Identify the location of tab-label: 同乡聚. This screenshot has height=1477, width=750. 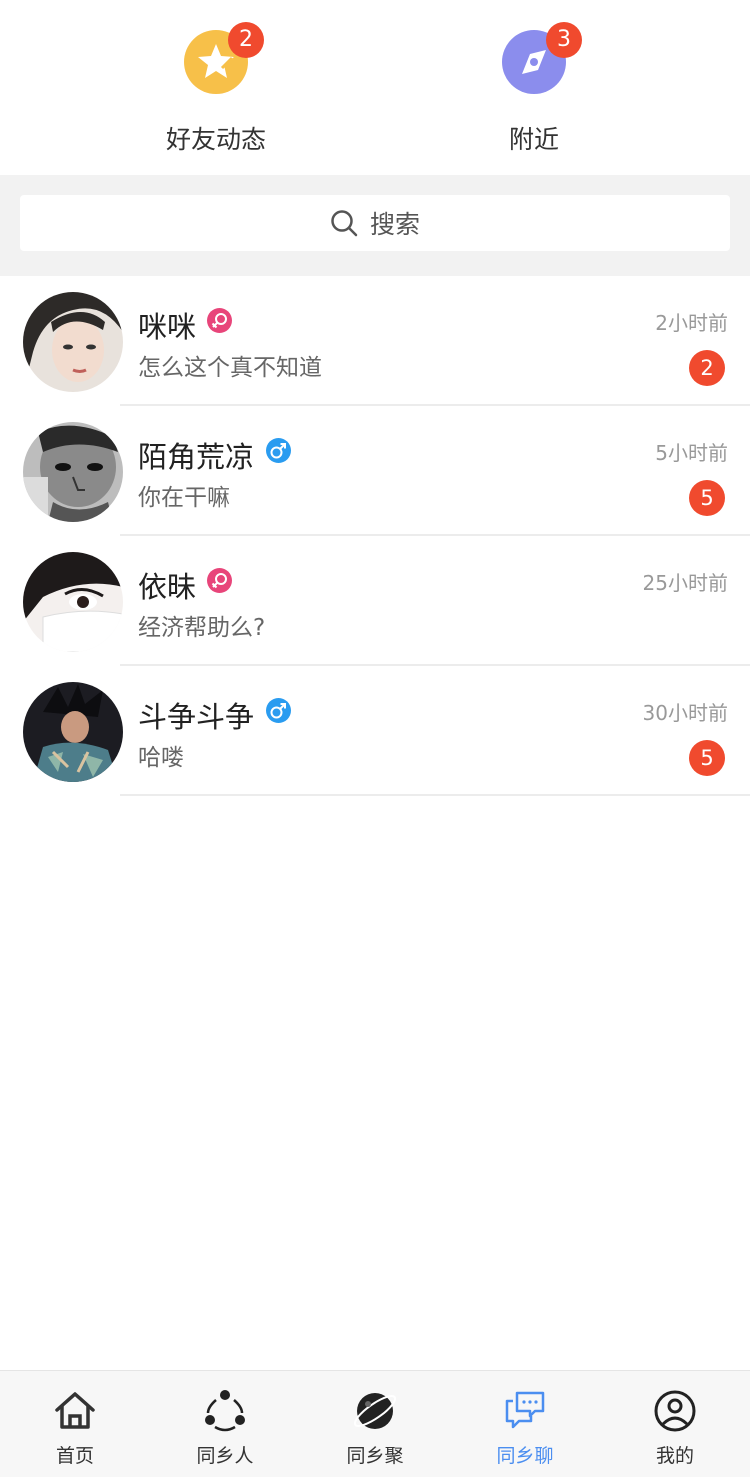
(375, 1456).